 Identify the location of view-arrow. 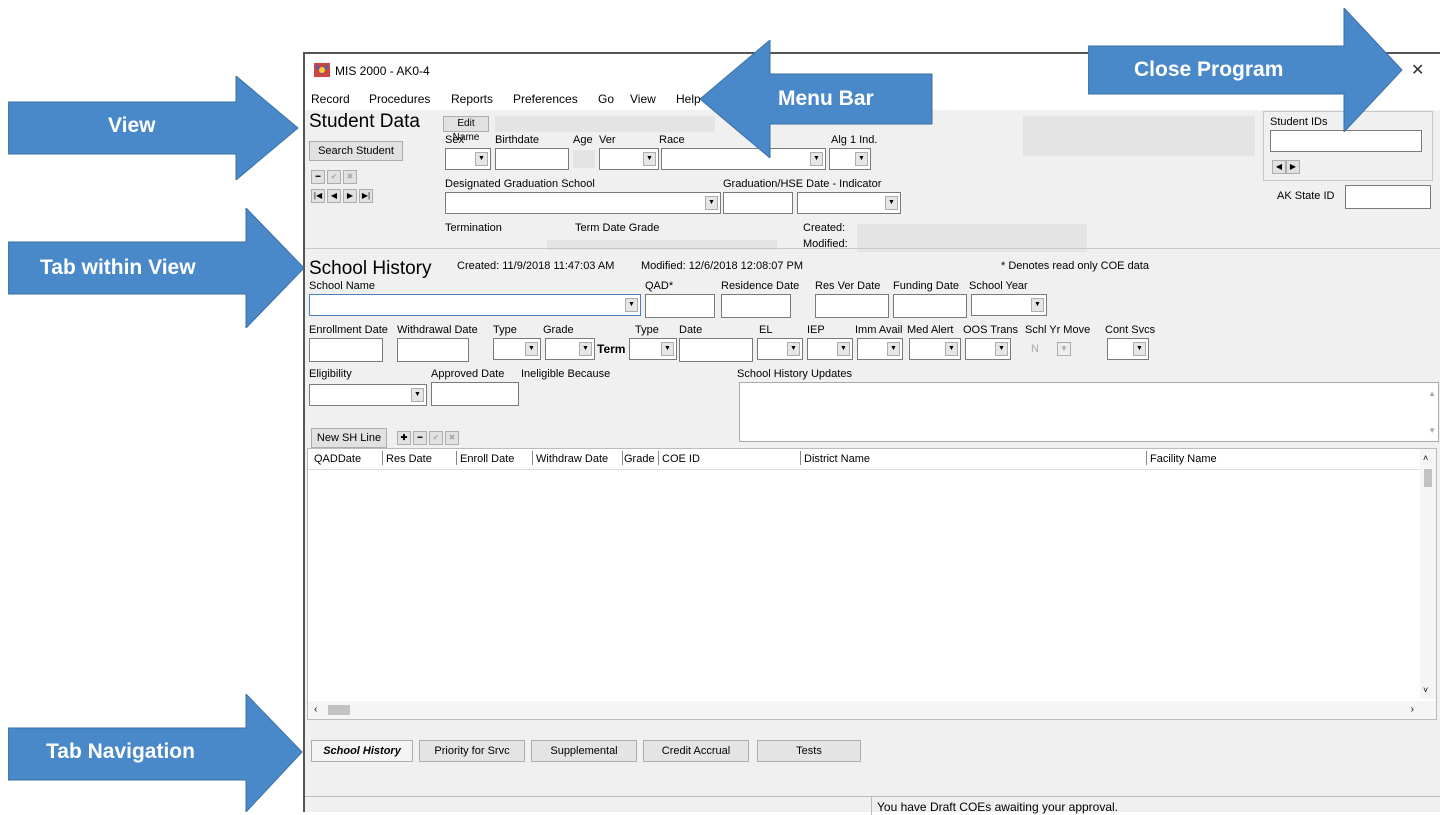
(153, 128).